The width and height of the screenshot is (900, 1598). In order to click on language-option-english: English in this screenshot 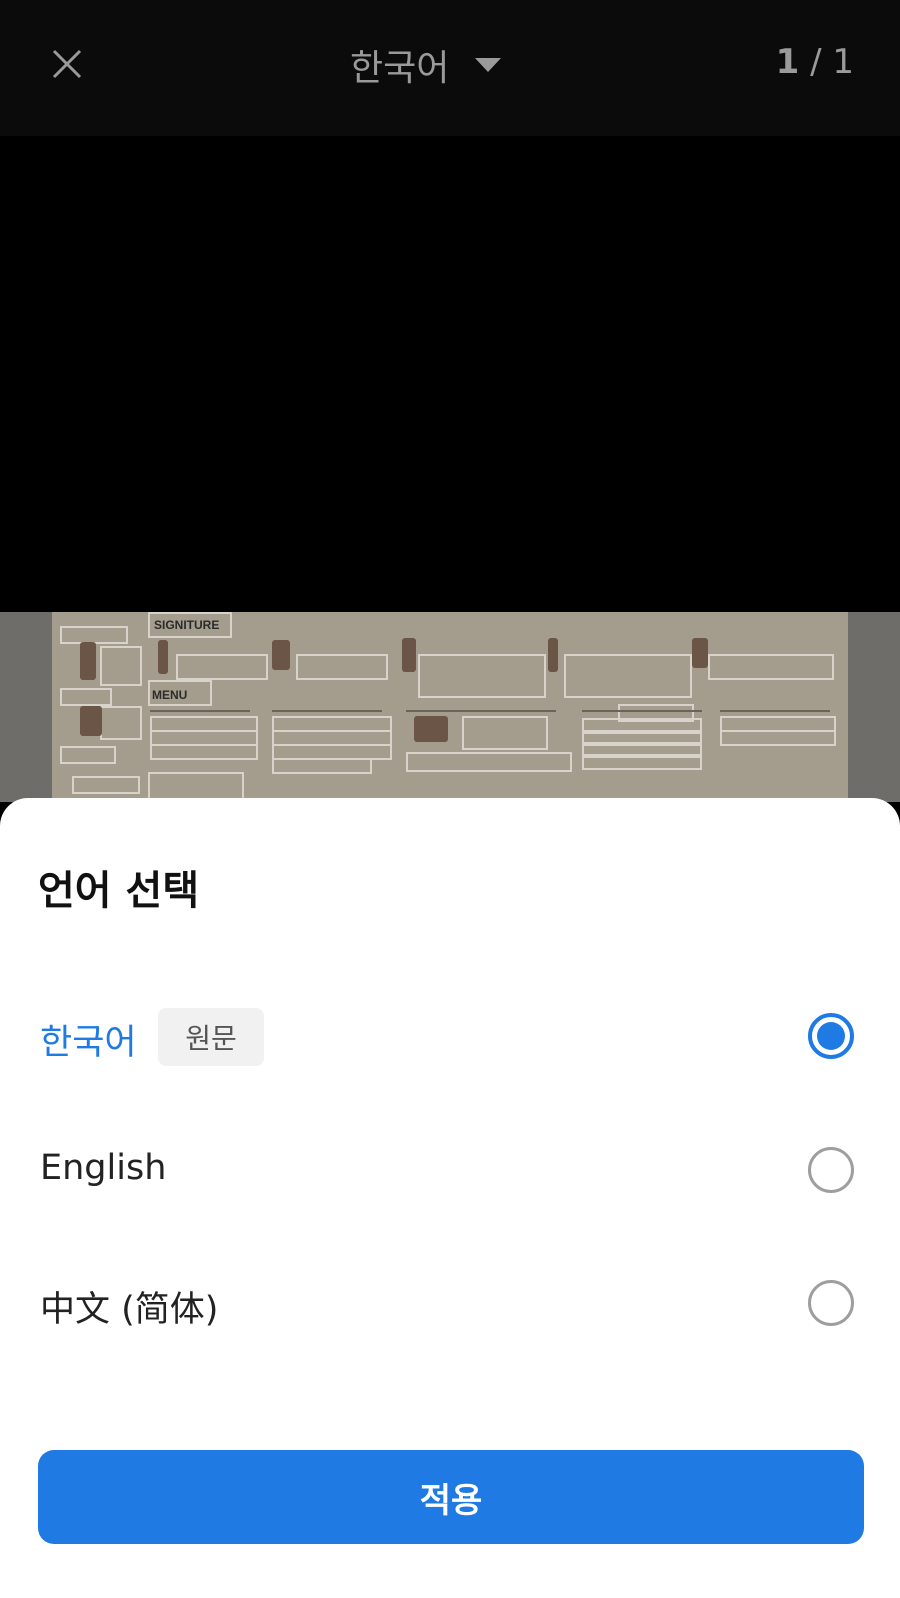, I will do `click(450, 1171)`.